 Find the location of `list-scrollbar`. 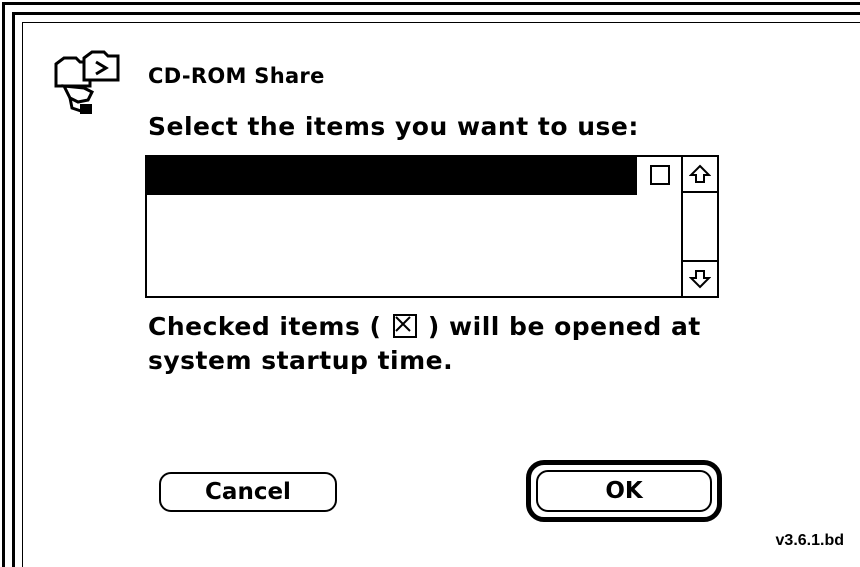

list-scrollbar is located at coordinates (699, 226).